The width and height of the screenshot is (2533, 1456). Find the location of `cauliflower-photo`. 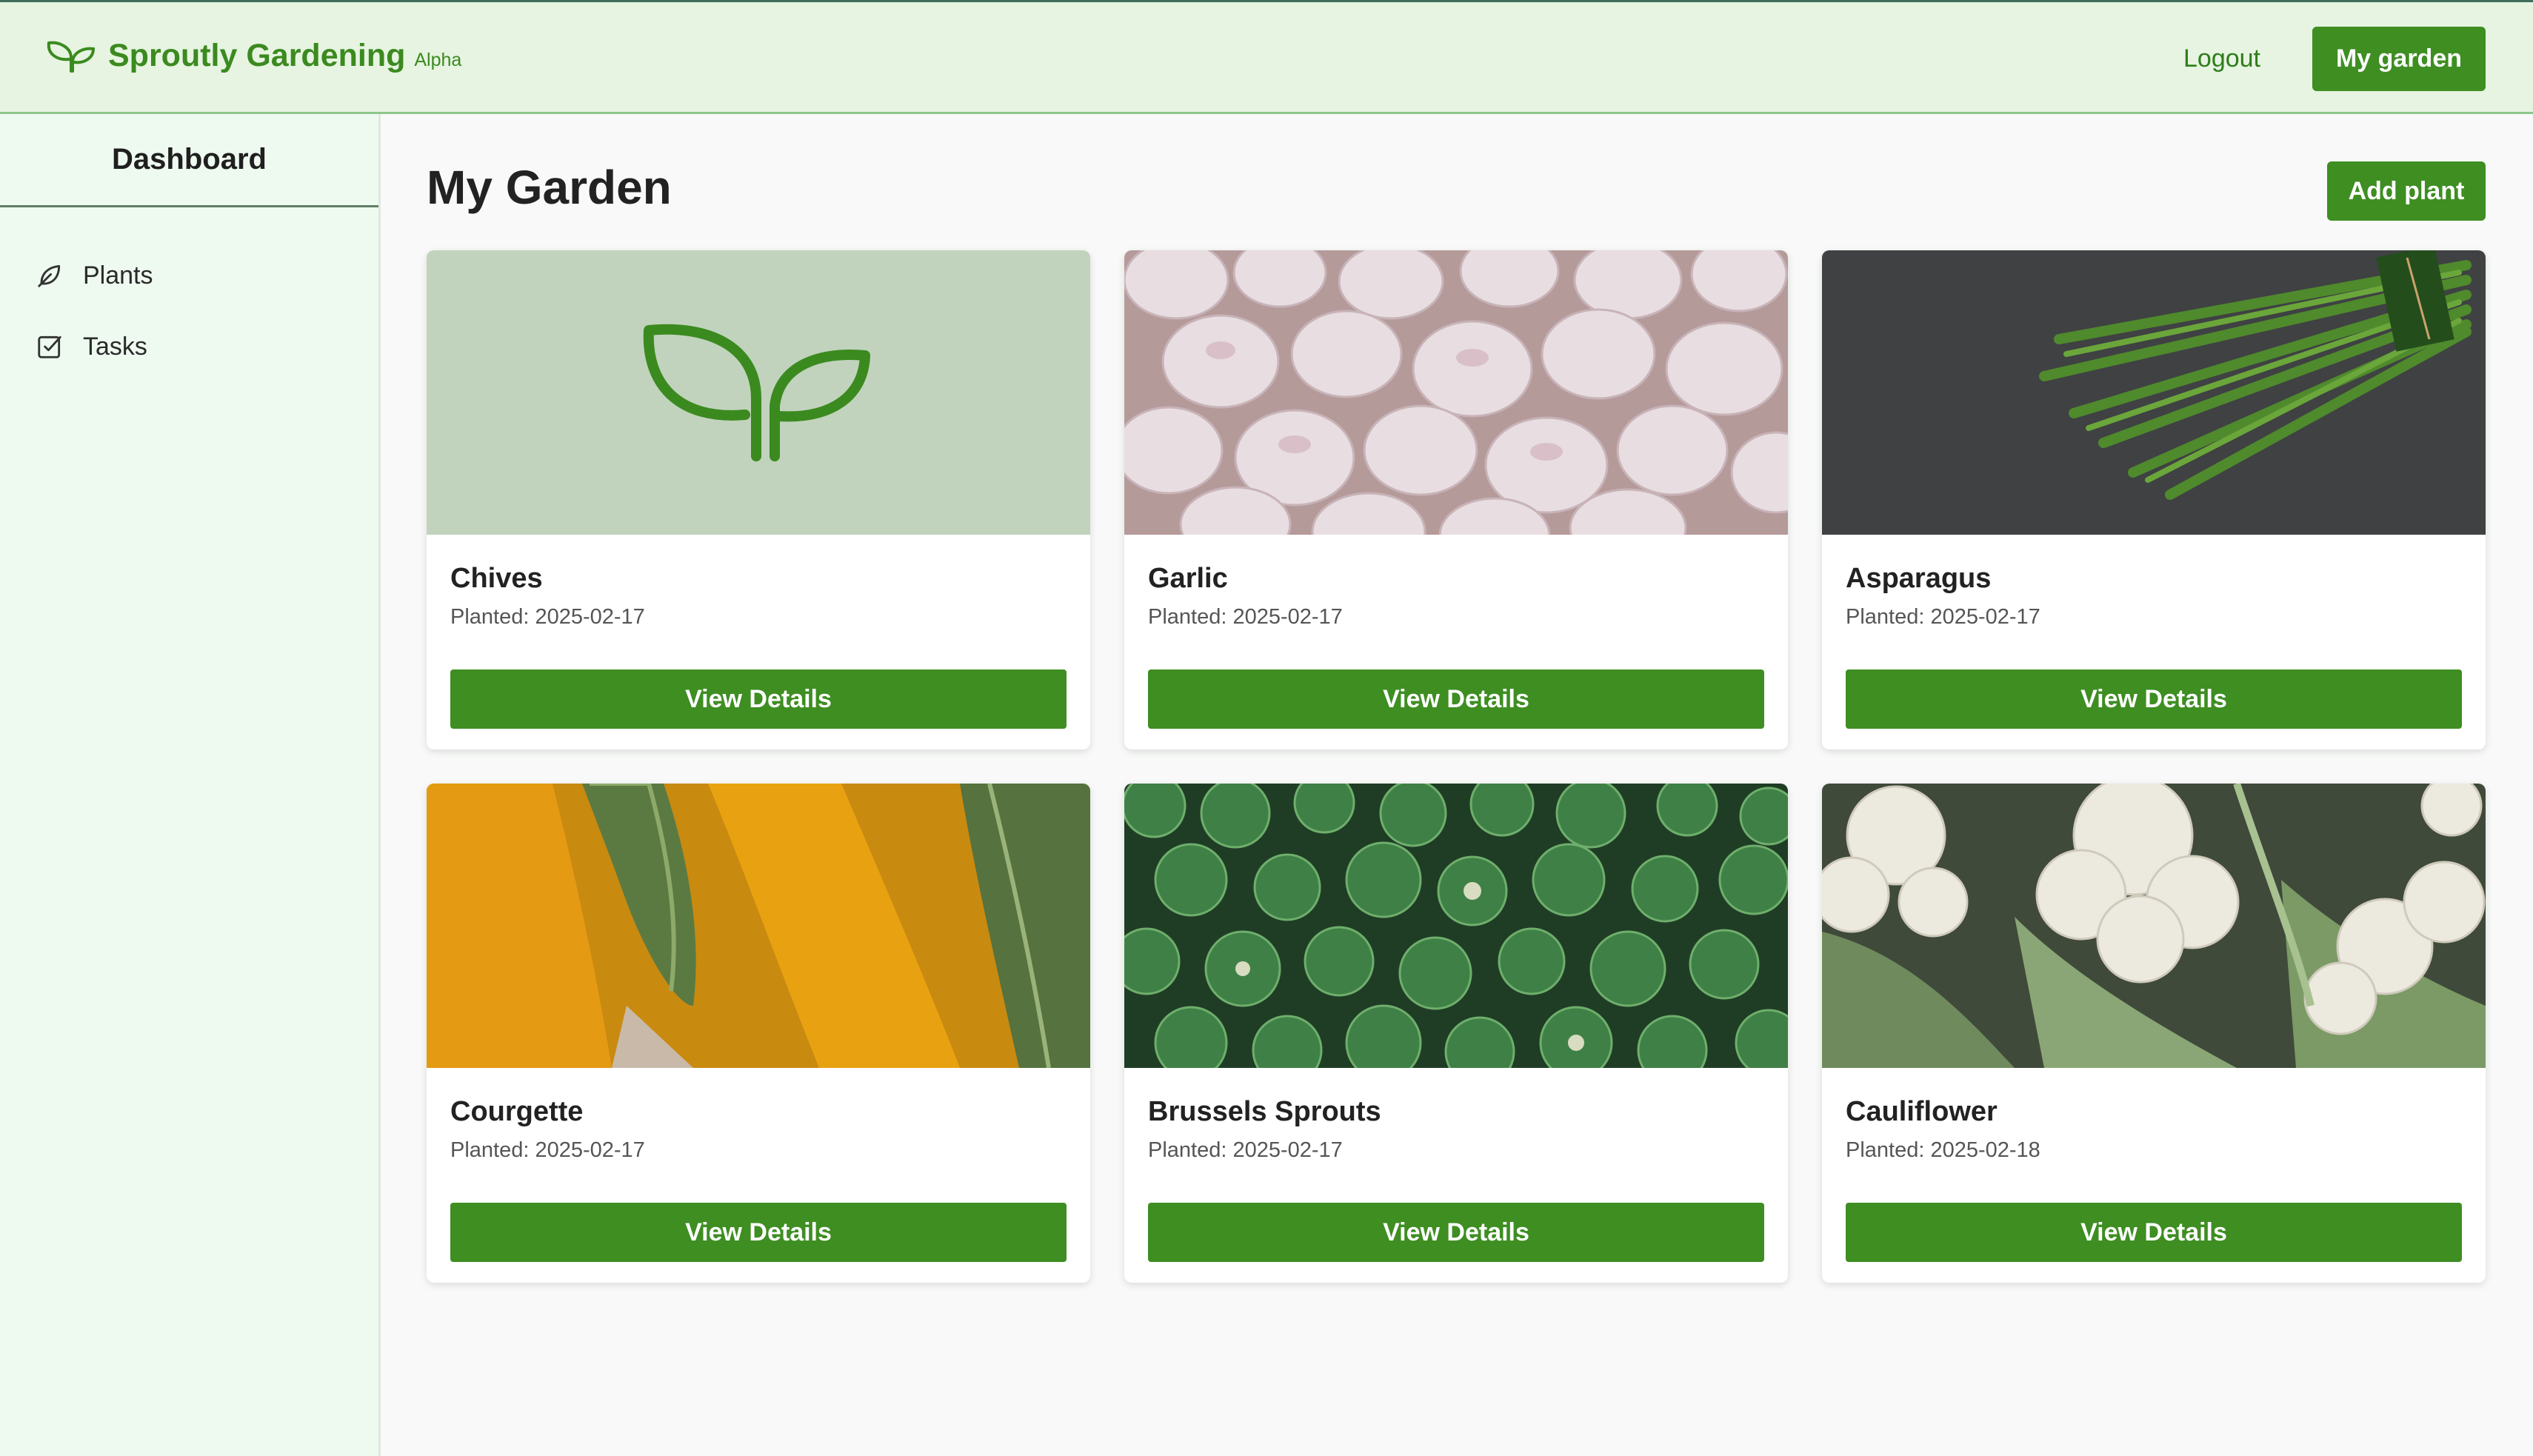

cauliflower-photo is located at coordinates (2154, 926).